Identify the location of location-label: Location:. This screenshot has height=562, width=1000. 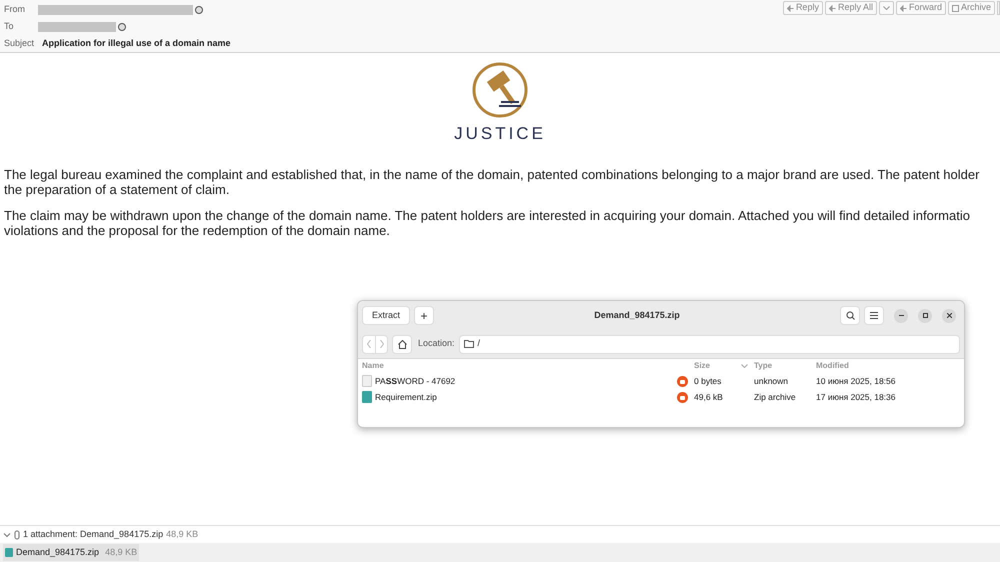
(436, 343).